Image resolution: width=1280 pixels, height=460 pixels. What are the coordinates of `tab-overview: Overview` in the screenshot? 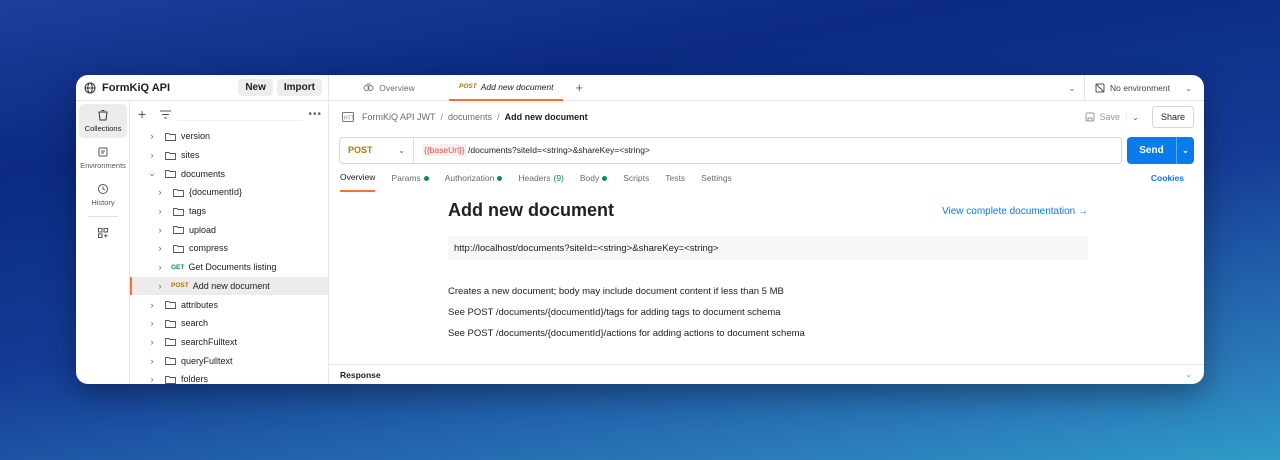 It's located at (389, 88).